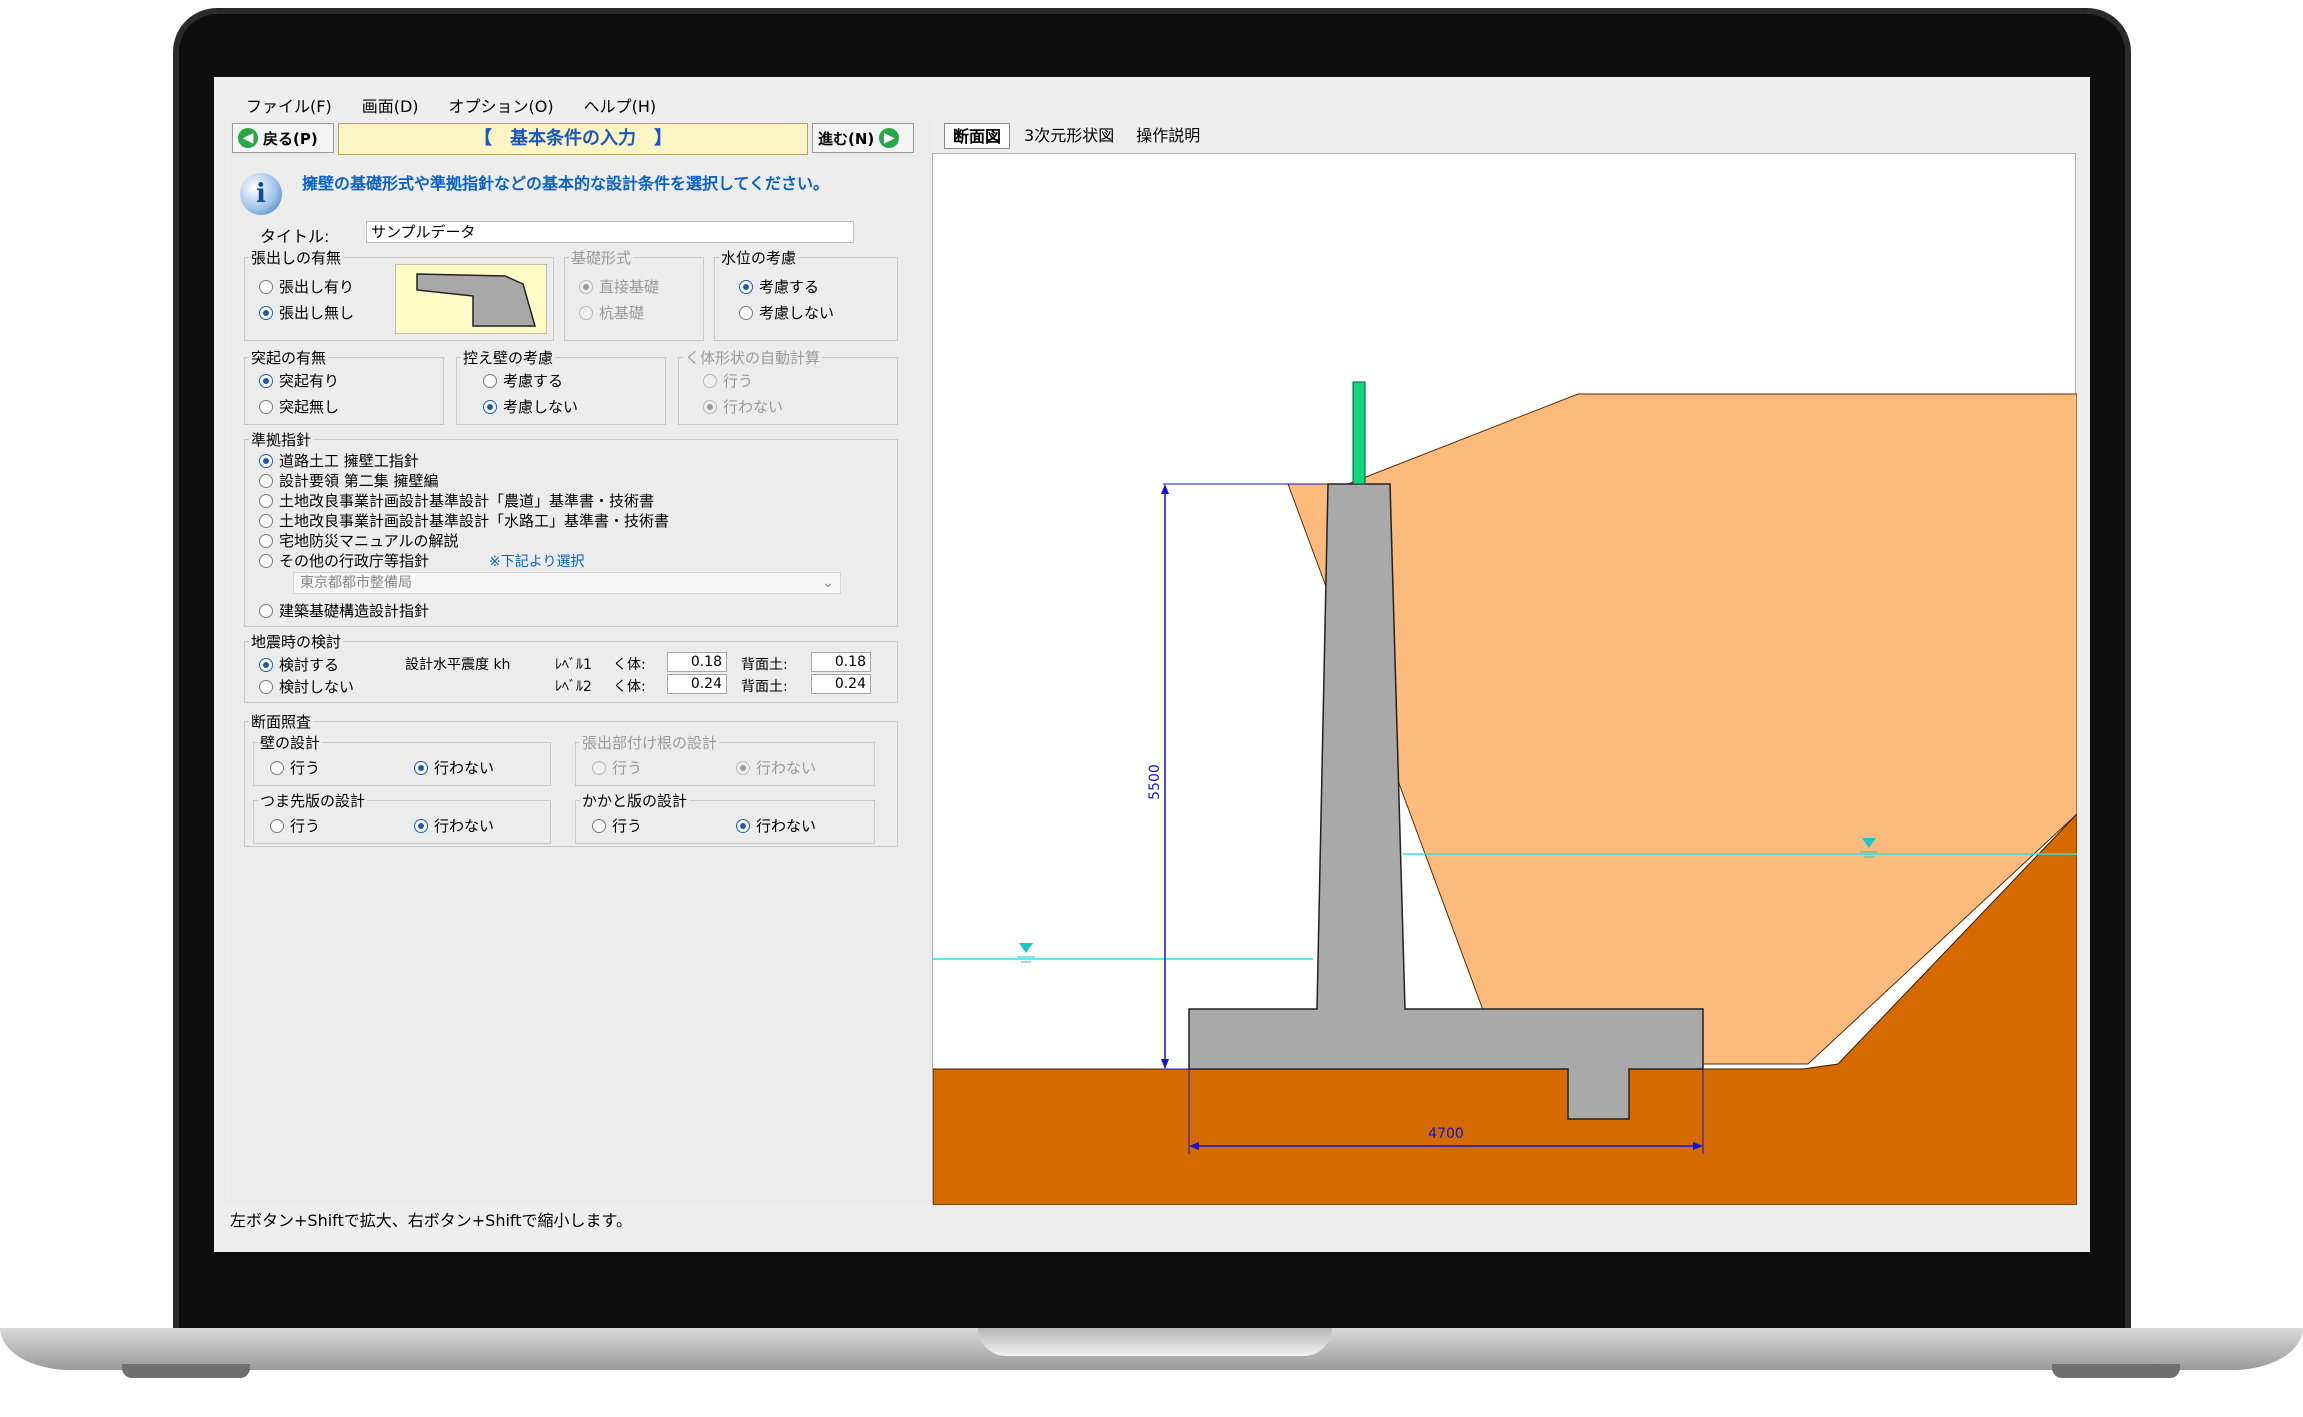  Describe the element at coordinates (306, 686) in the screenshot. I see `seismic-no-radio: 検討しない` at that location.